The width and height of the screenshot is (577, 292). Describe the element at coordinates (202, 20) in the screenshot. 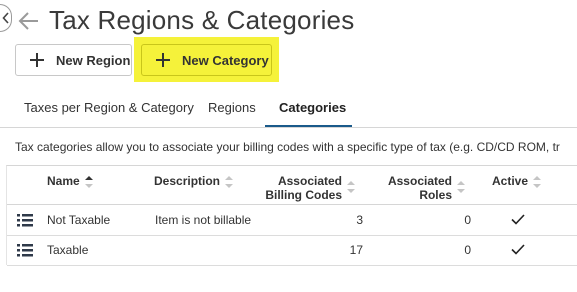

I see `page-title: Tax Regions & Categories` at that location.